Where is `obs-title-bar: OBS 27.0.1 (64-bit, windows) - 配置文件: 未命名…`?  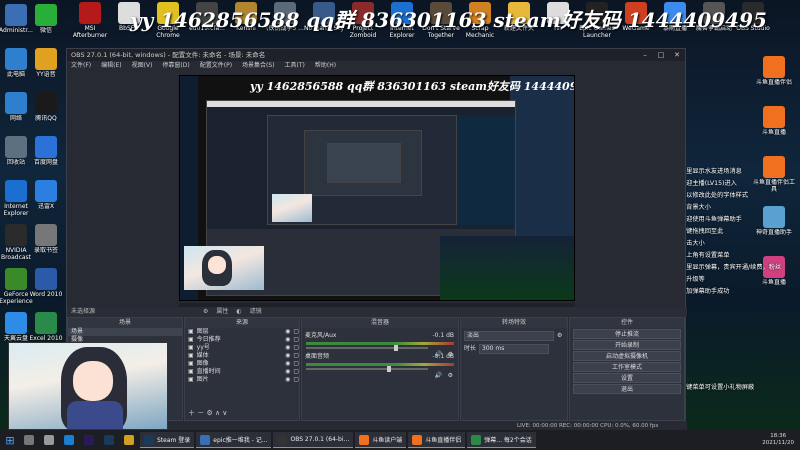 obs-title-bar: OBS 27.0.1 (64-bit, windows) - 配置文件: 未命名… is located at coordinates (376, 55).